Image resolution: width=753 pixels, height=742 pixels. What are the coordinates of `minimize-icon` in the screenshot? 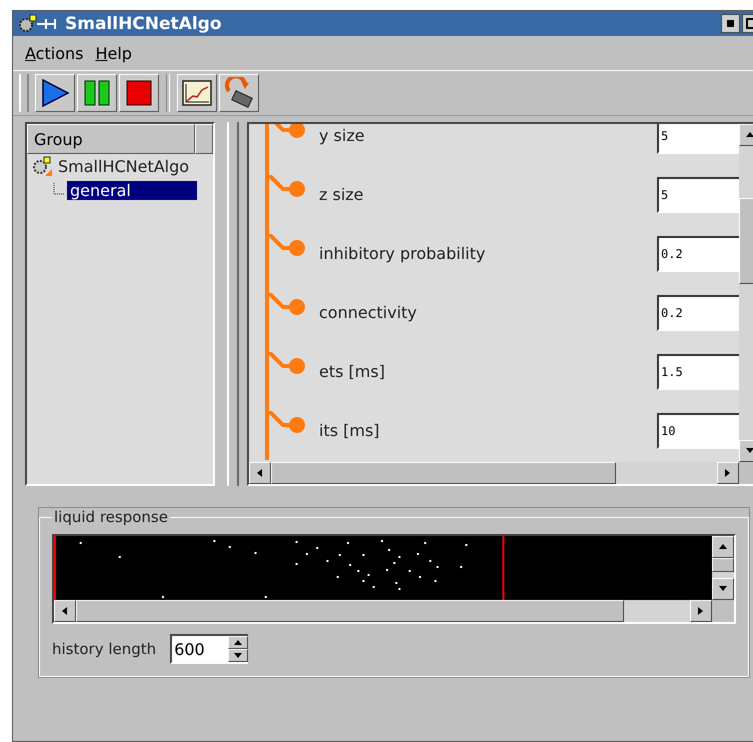 It's located at (730, 23).